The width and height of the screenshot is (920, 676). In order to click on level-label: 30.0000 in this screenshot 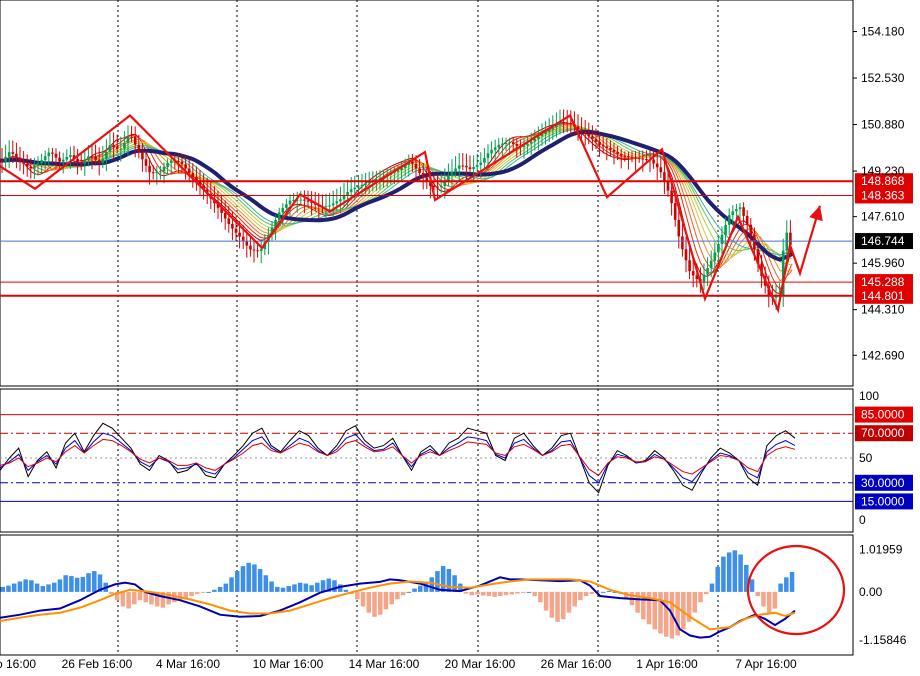, I will do `click(883, 483)`.